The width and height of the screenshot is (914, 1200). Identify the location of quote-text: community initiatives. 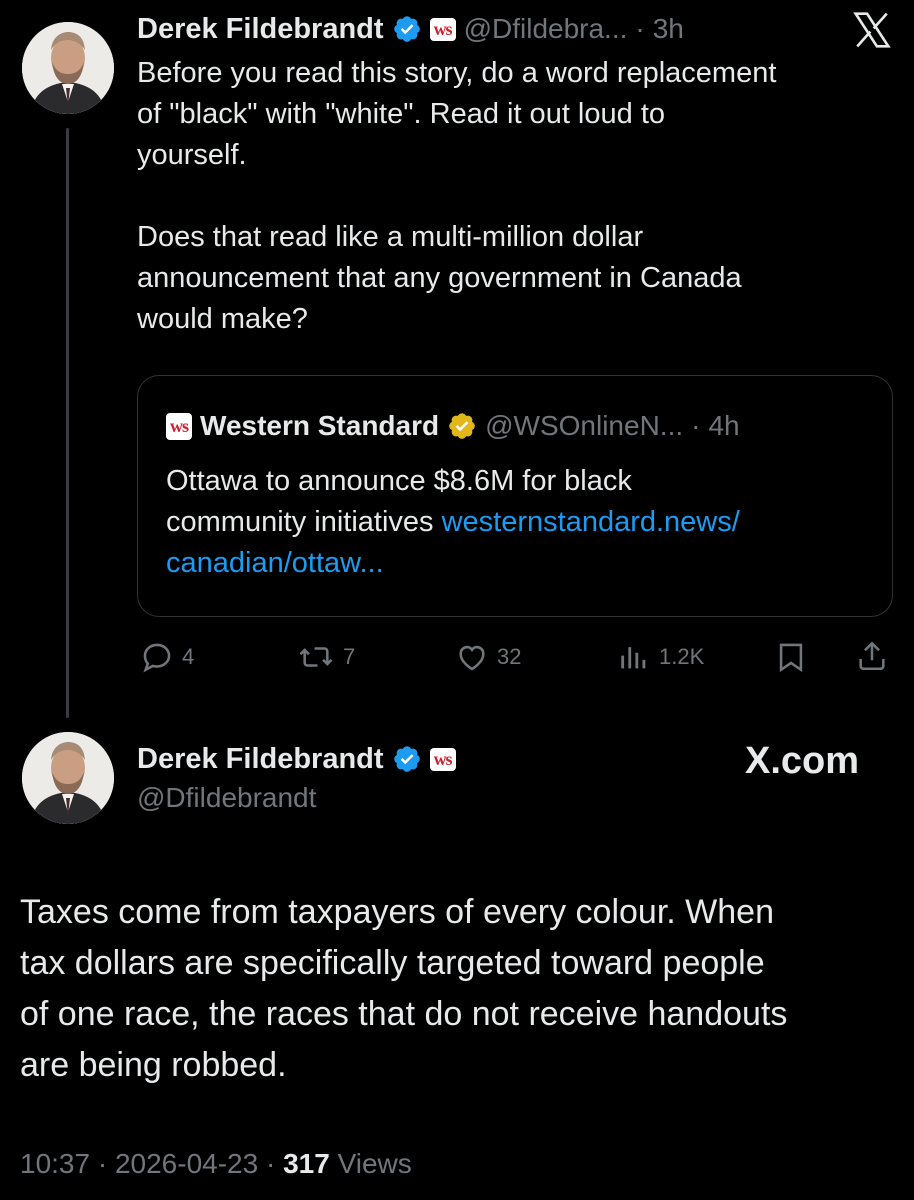
(304, 522).